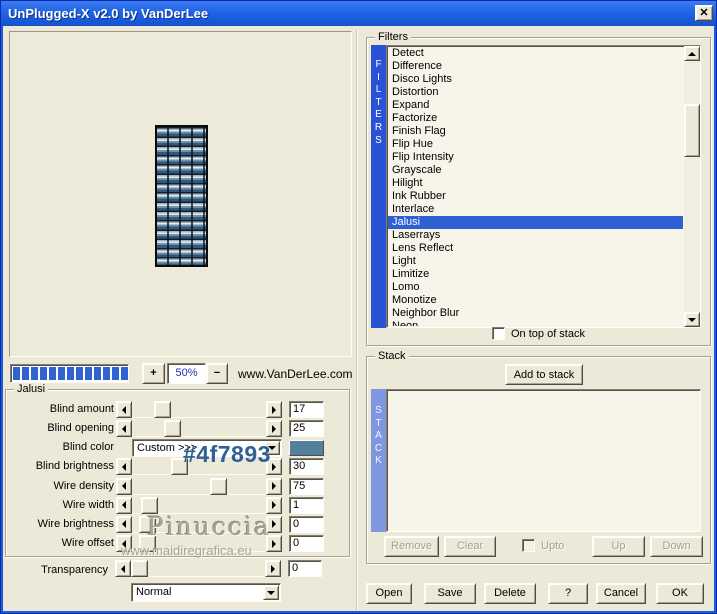 The height and width of the screenshot is (614, 717). What do you see at coordinates (306, 467) in the screenshot?
I see `value-field: 30` at bounding box center [306, 467].